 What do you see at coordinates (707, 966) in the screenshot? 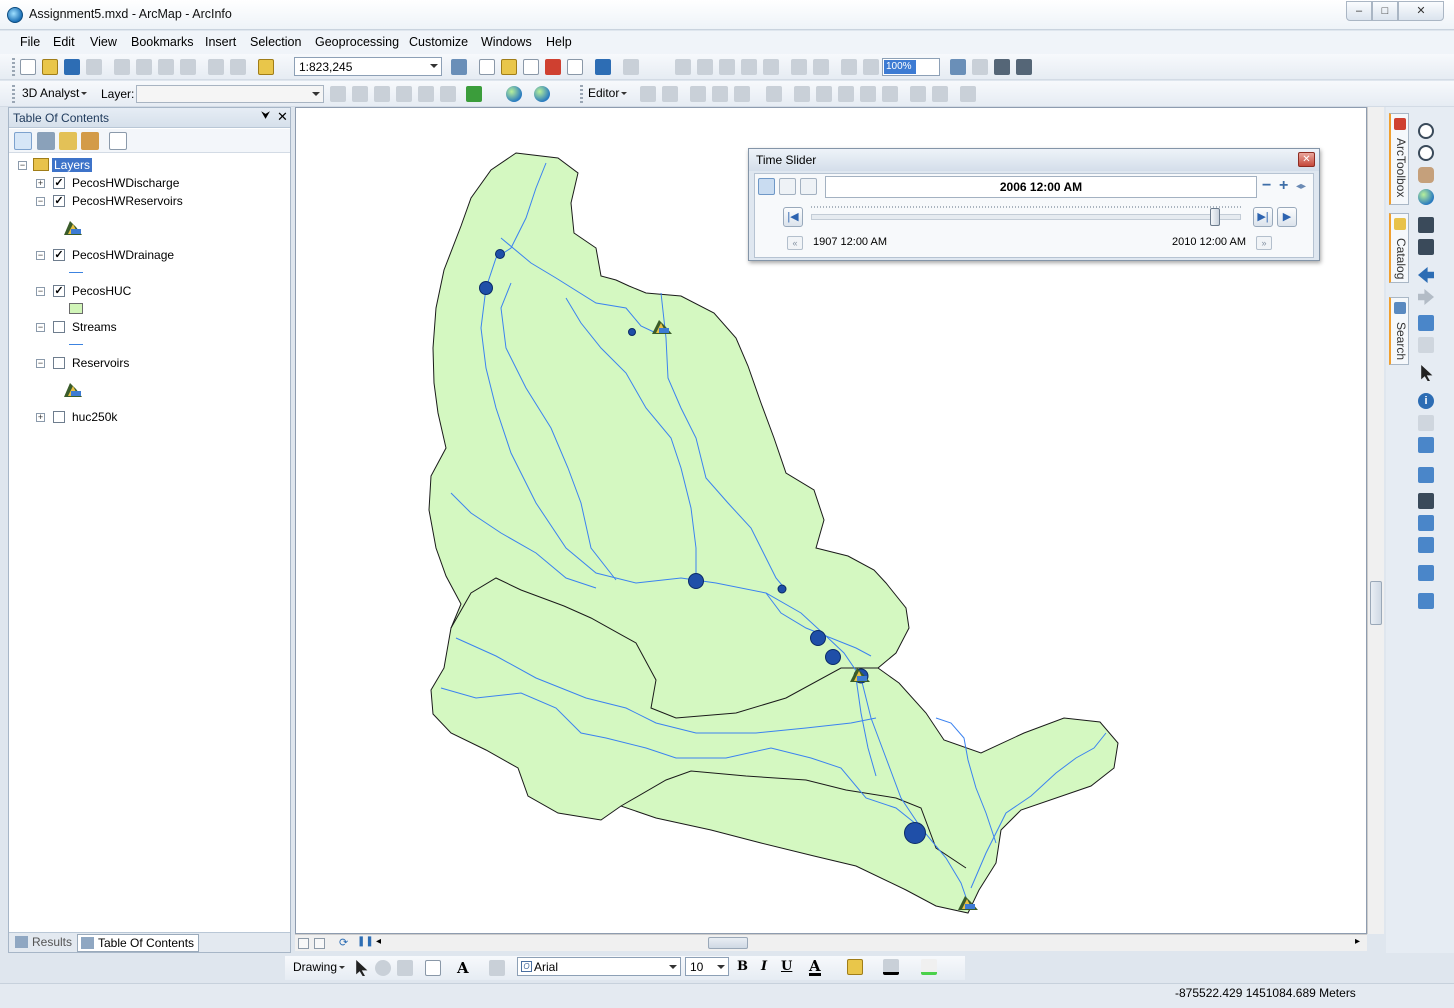
I see `font-size-combo: 10` at bounding box center [707, 966].